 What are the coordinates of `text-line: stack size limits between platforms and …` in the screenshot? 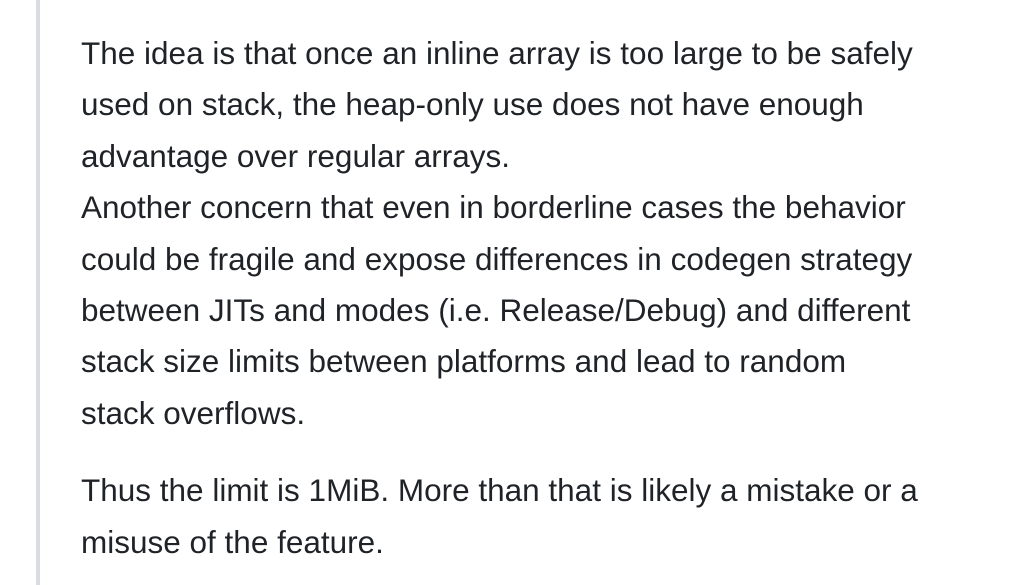 It's located at (464, 361).